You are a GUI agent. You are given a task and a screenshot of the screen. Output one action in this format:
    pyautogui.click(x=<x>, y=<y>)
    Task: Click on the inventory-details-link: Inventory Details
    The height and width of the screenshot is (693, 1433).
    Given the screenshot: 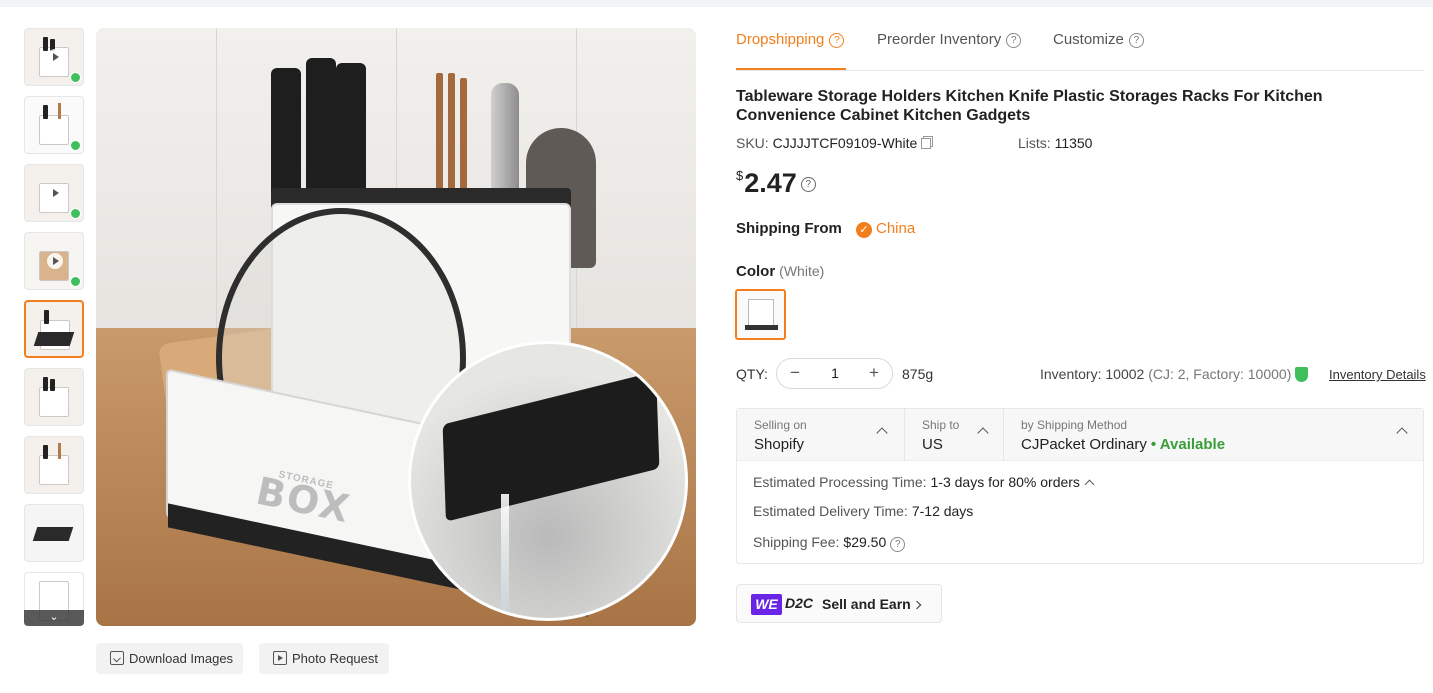 What is the action you would take?
    pyautogui.click(x=1377, y=374)
    